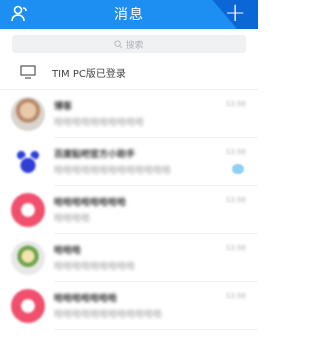  I want to click on tim-pc-status-row: TIM PC版已登录, so click(129, 72).